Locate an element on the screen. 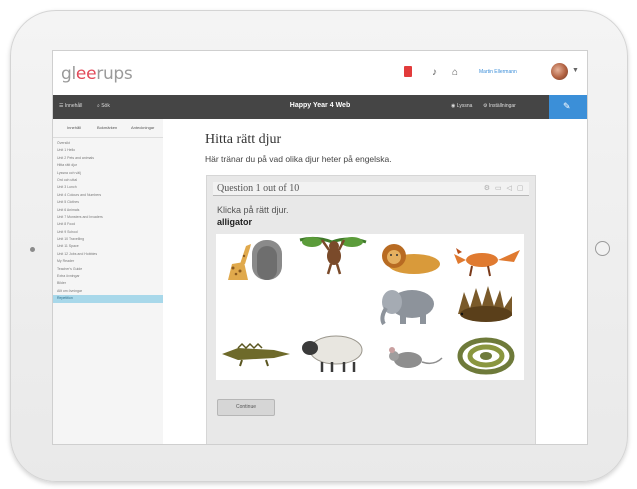 Image resolution: width=637 pixels, height=489 pixels. chevron-down-icon: ▼ is located at coordinates (575, 70).